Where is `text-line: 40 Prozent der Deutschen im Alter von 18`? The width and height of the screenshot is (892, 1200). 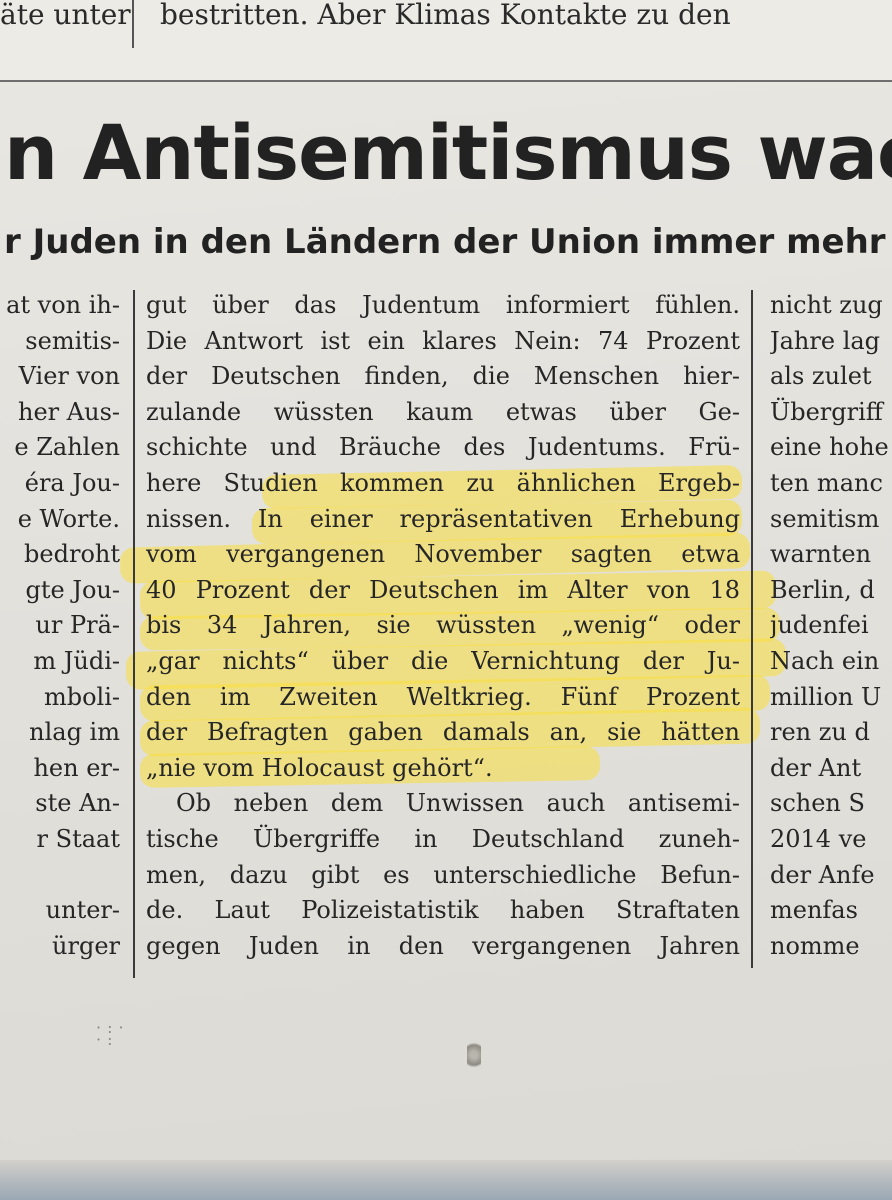 text-line: 40 Prozent der Deutschen im Alter von 18 is located at coordinates (443, 589).